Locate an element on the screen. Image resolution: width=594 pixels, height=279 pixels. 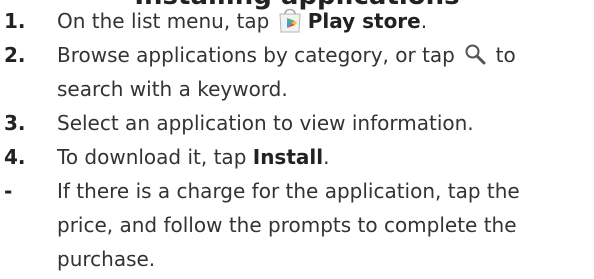
play-store-label: Play store is located at coordinates (364, 21).